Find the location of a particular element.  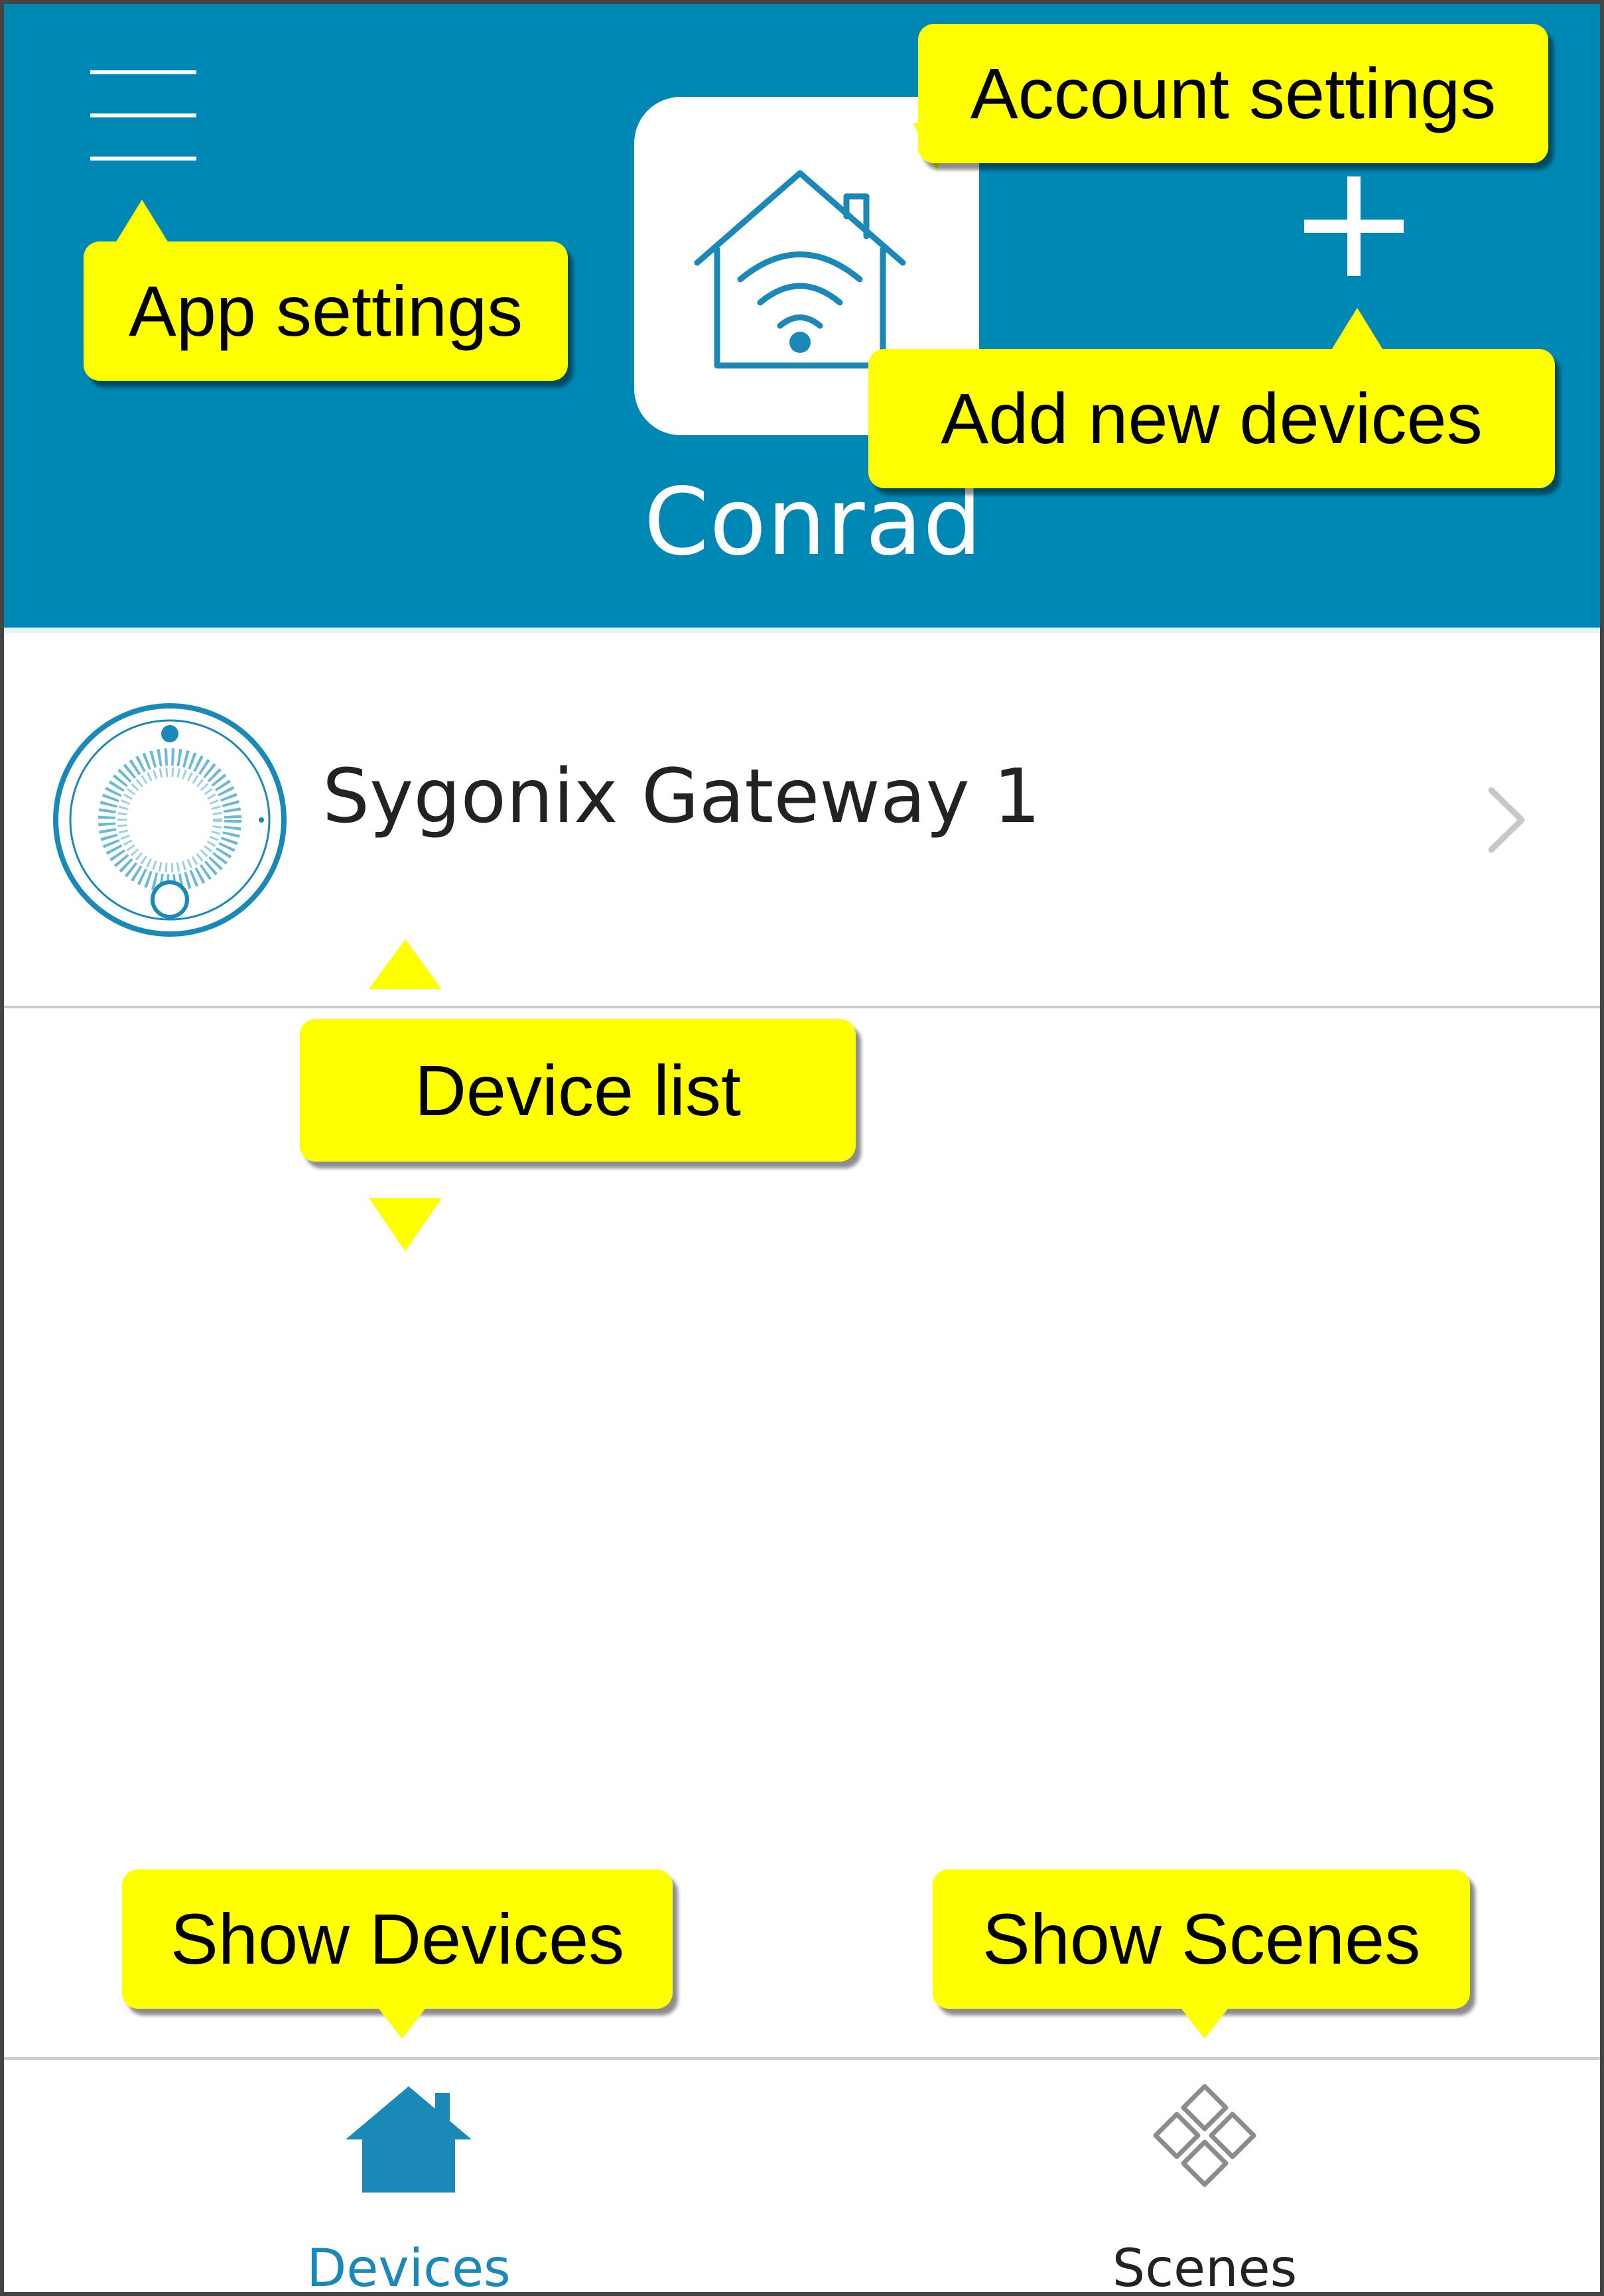

app-settings-callout: App settings is located at coordinates (326, 311).